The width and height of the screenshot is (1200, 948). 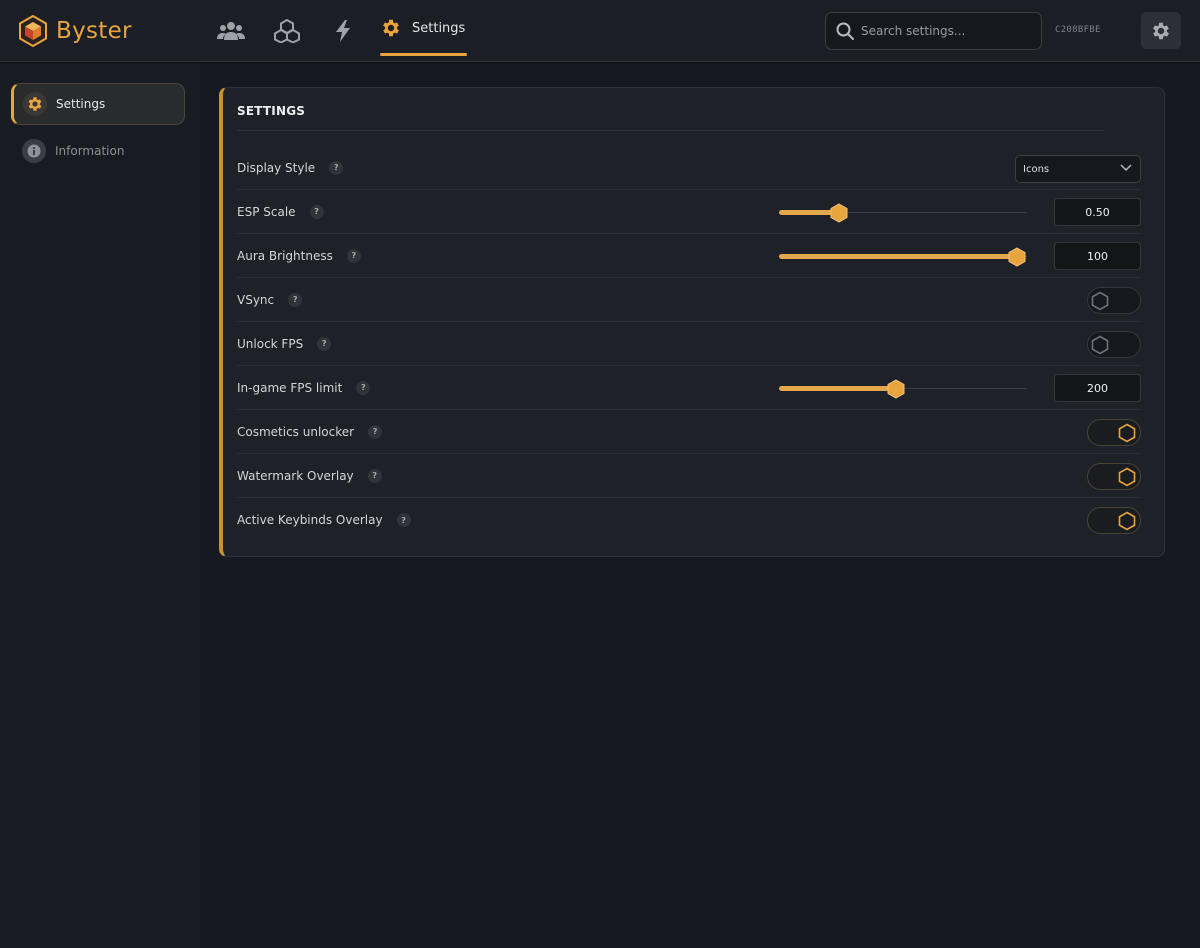 I want to click on setting-label: ESP Scale, so click(x=266, y=211).